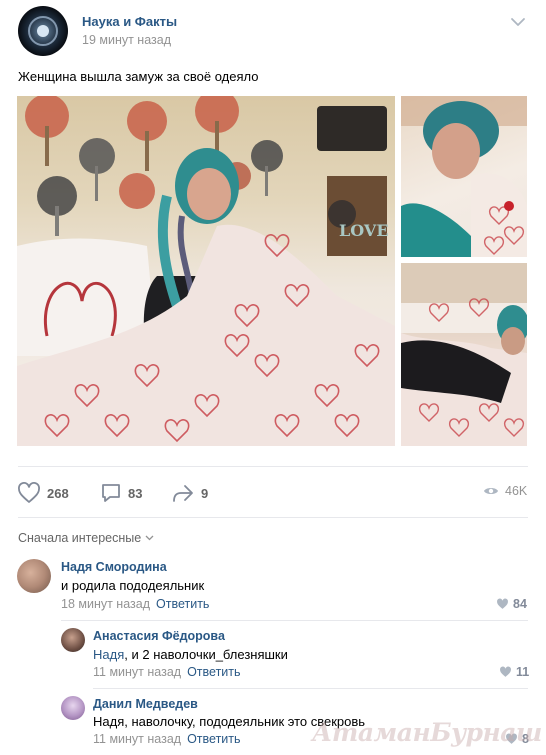  I want to click on likes-count: 268, so click(58, 493).